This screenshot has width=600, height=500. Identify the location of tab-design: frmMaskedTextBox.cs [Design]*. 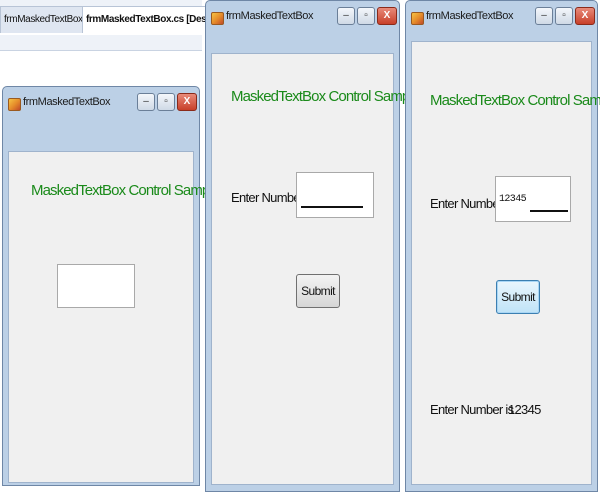
(145, 19).